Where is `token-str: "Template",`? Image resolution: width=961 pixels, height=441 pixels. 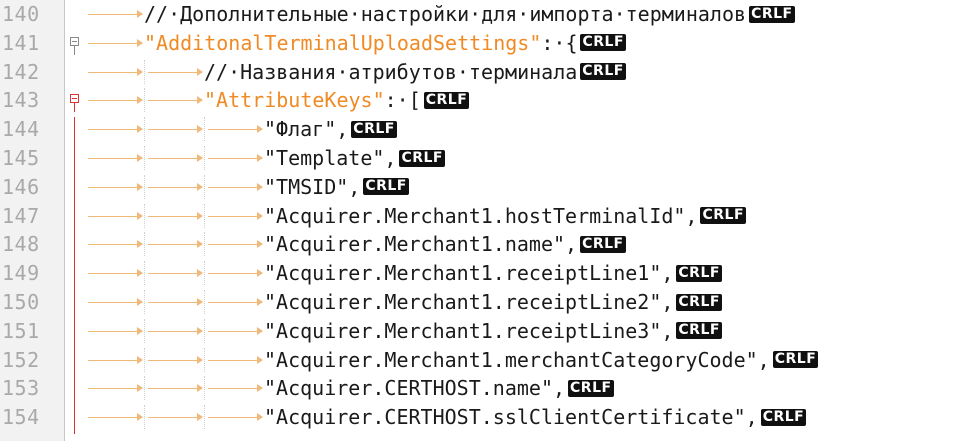
token-str: "Template", is located at coordinates (330, 158).